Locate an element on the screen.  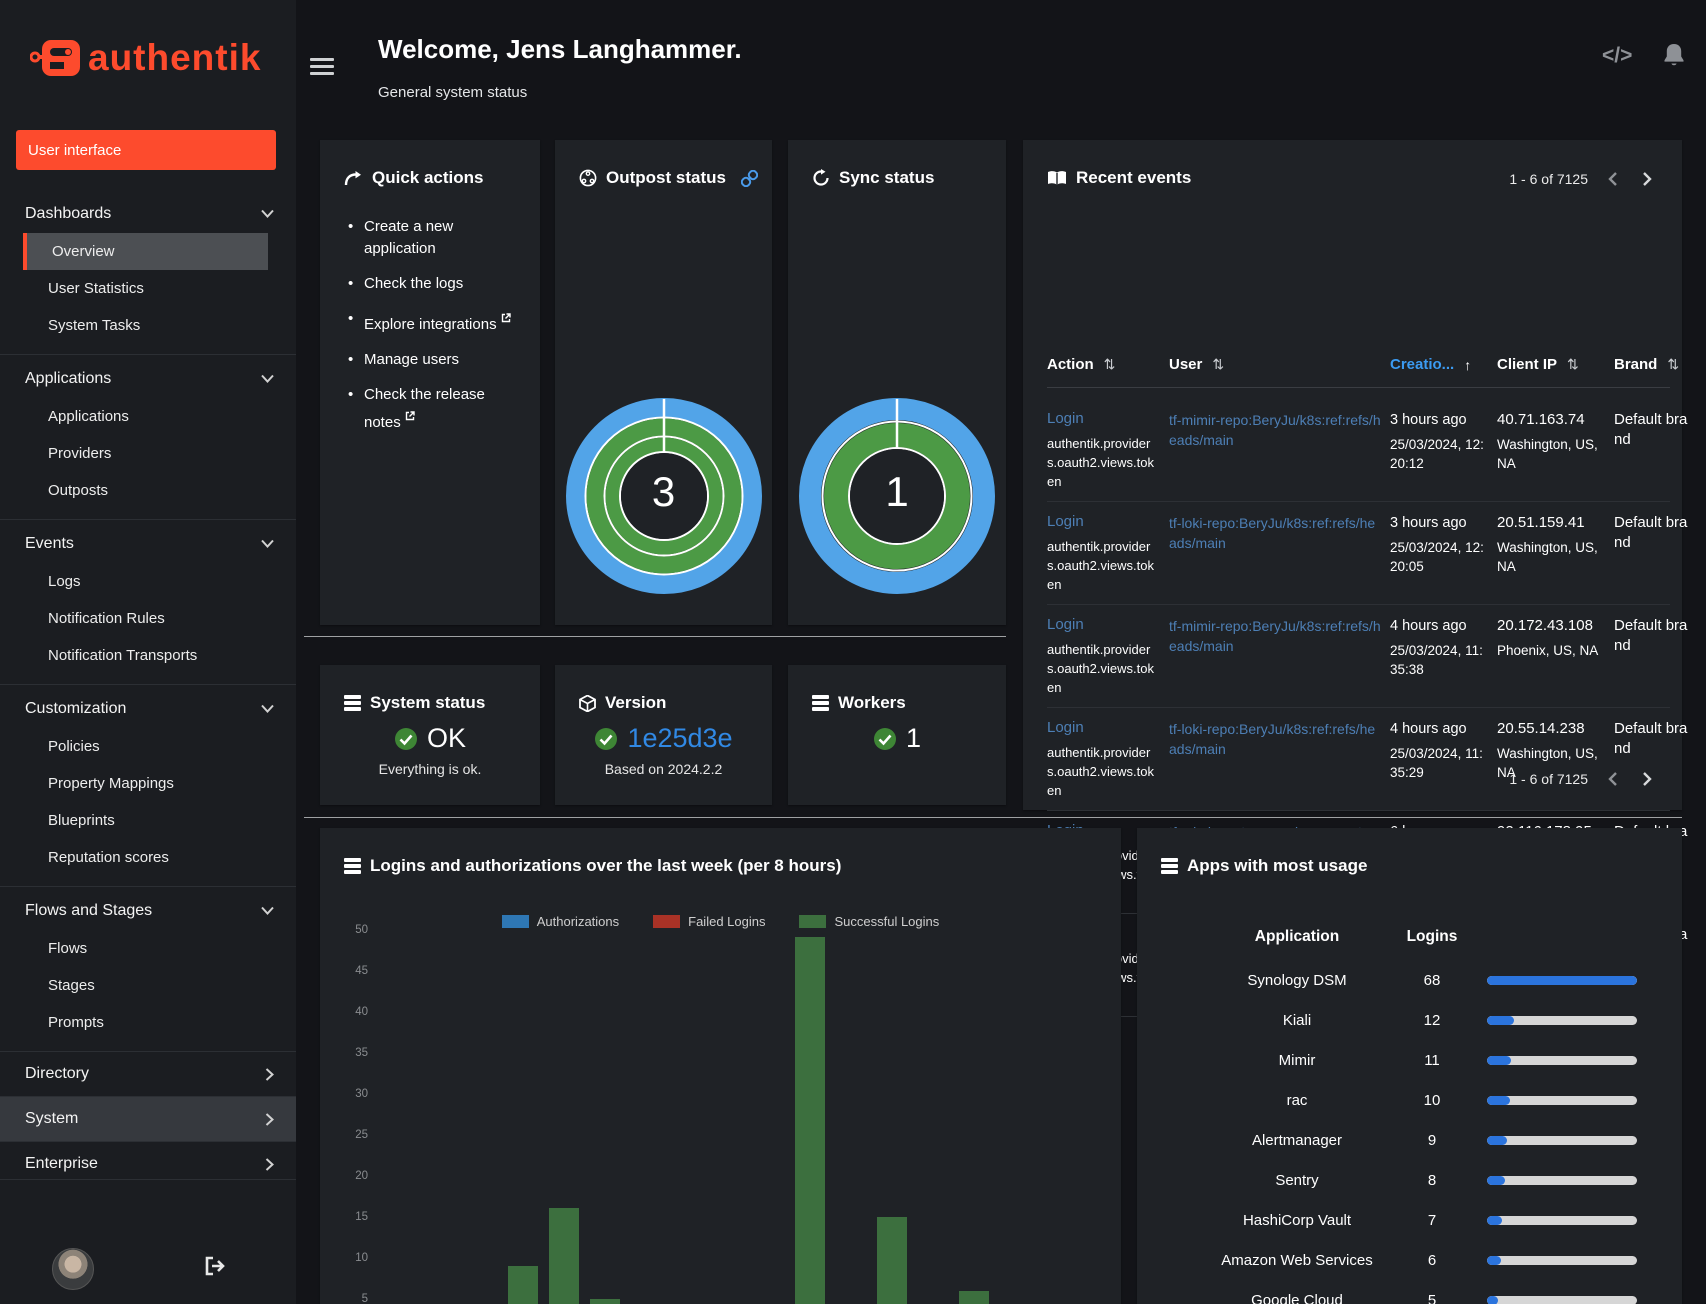
quick-action-explore-integrations: Explore integrations is located at coordinates (434, 322).